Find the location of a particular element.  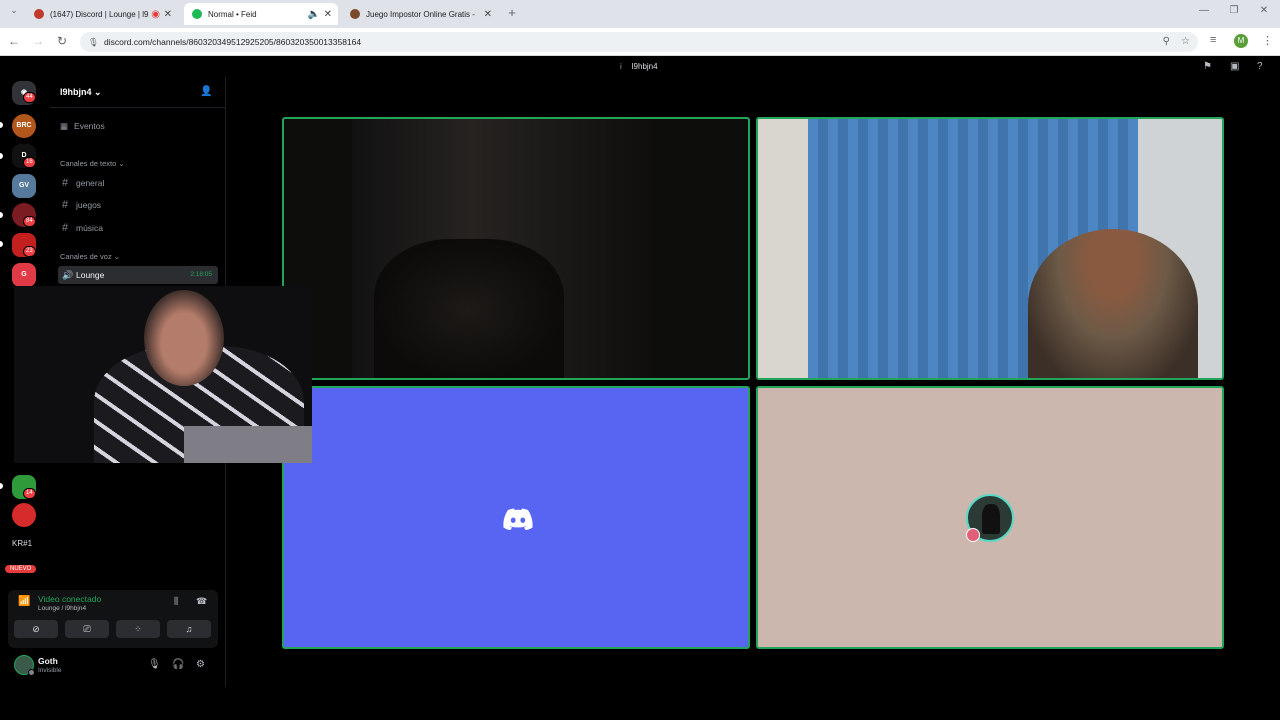

zoom-icon: ⚲ is located at coordinates (1166, 41).